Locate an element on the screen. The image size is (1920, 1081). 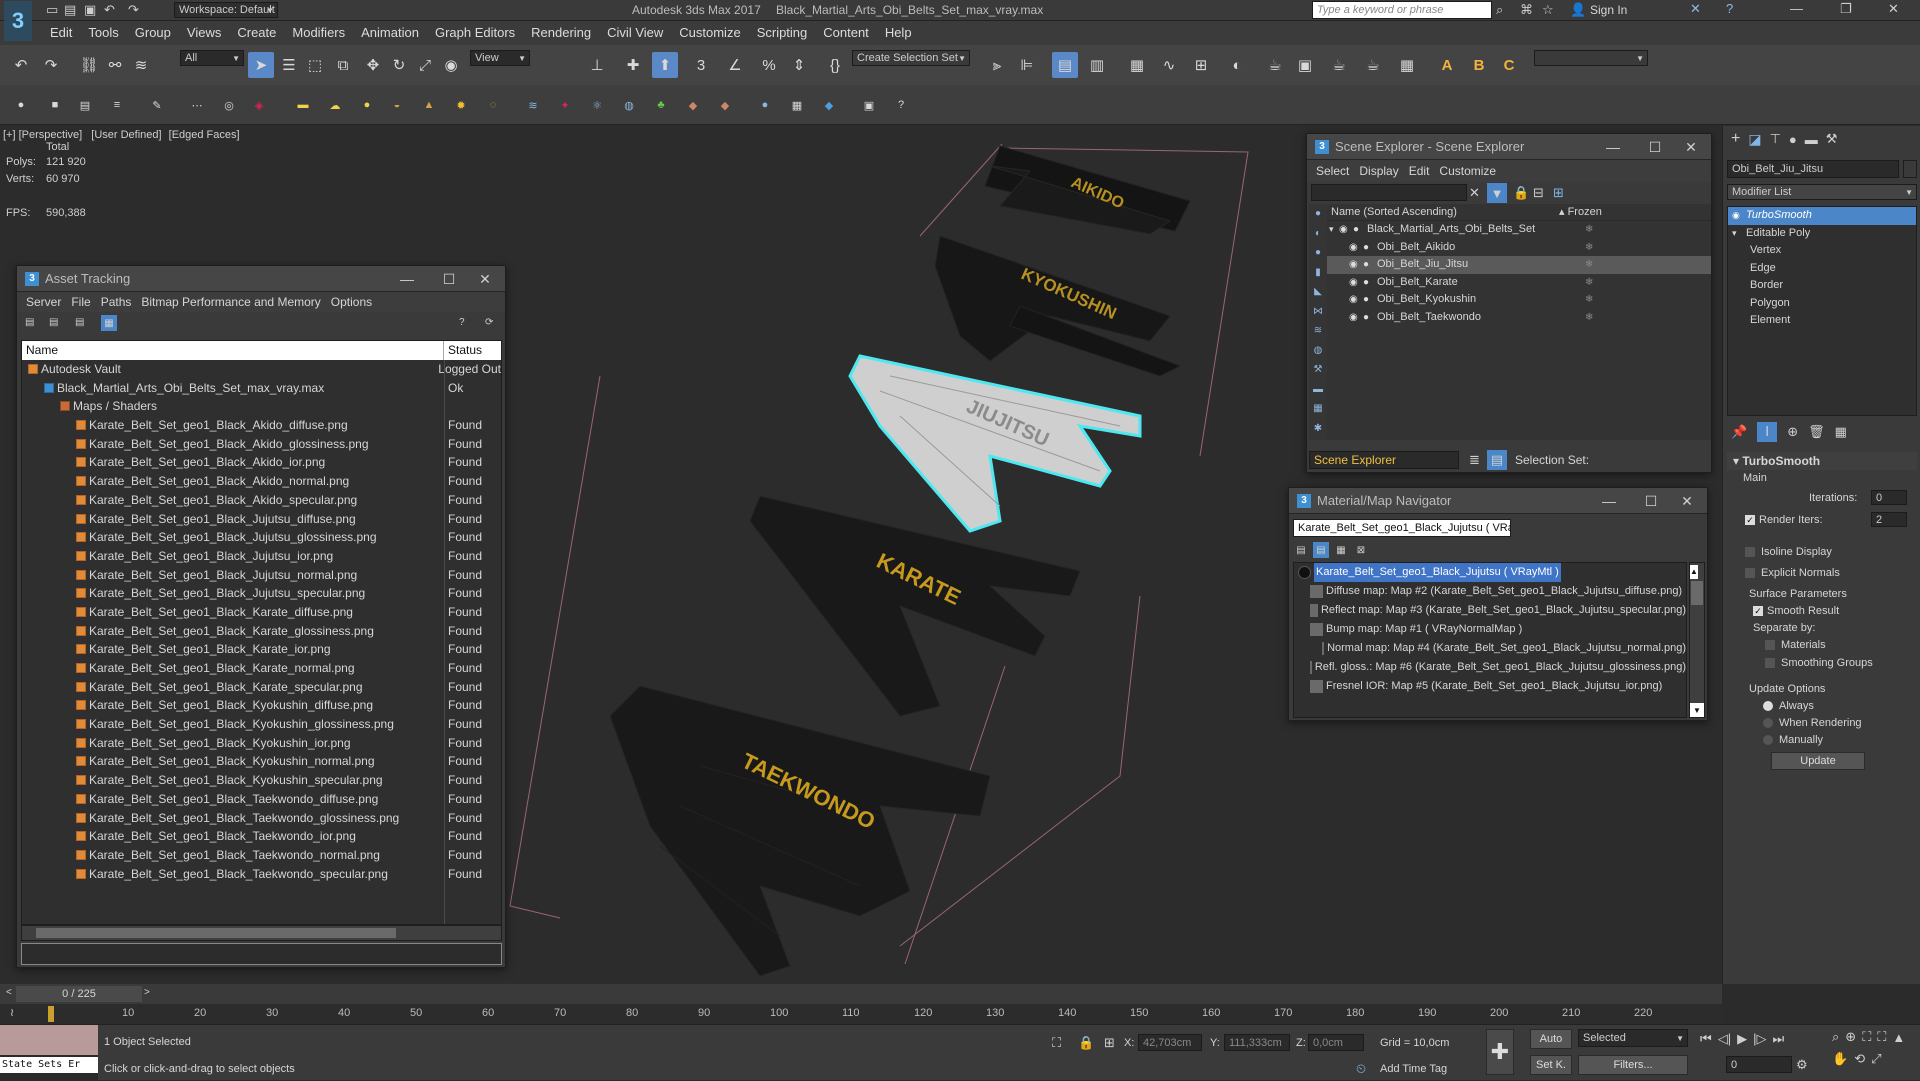
modifier-stack-item: ▾ Editable Poly is located at coordinates (1822, 234).